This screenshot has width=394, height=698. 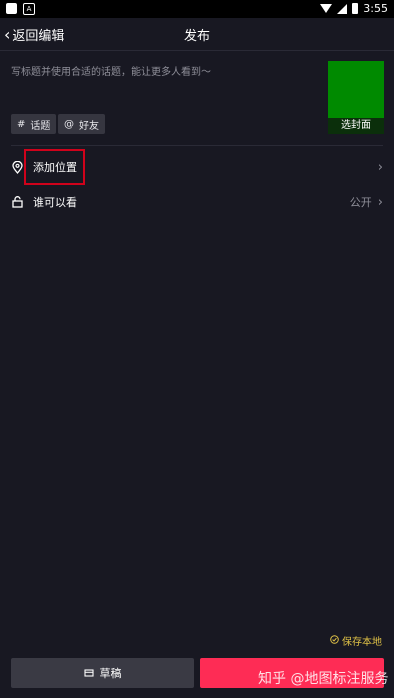 I want to click on topic-chip: # 话题, so click(x=34, y=124).